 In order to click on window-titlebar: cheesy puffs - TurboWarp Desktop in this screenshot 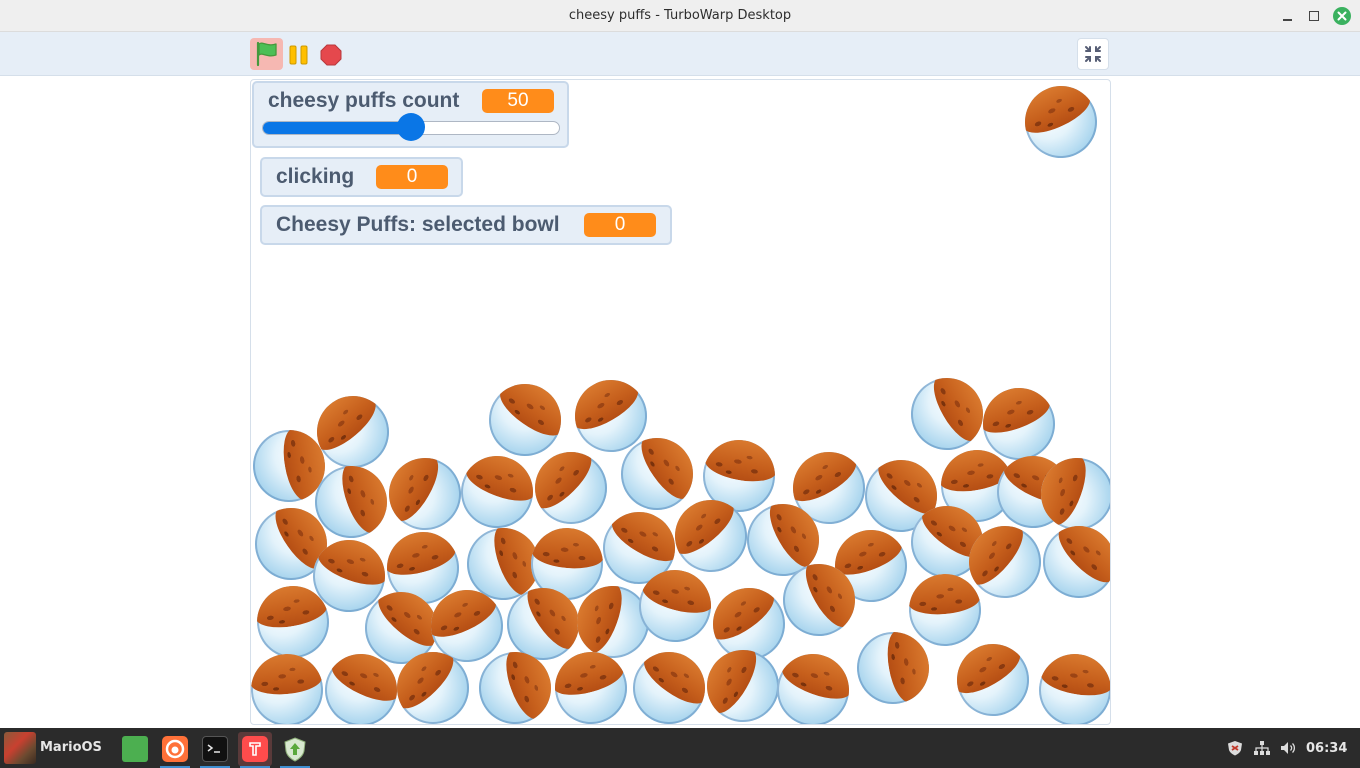, I will do `click(680, 16)`.